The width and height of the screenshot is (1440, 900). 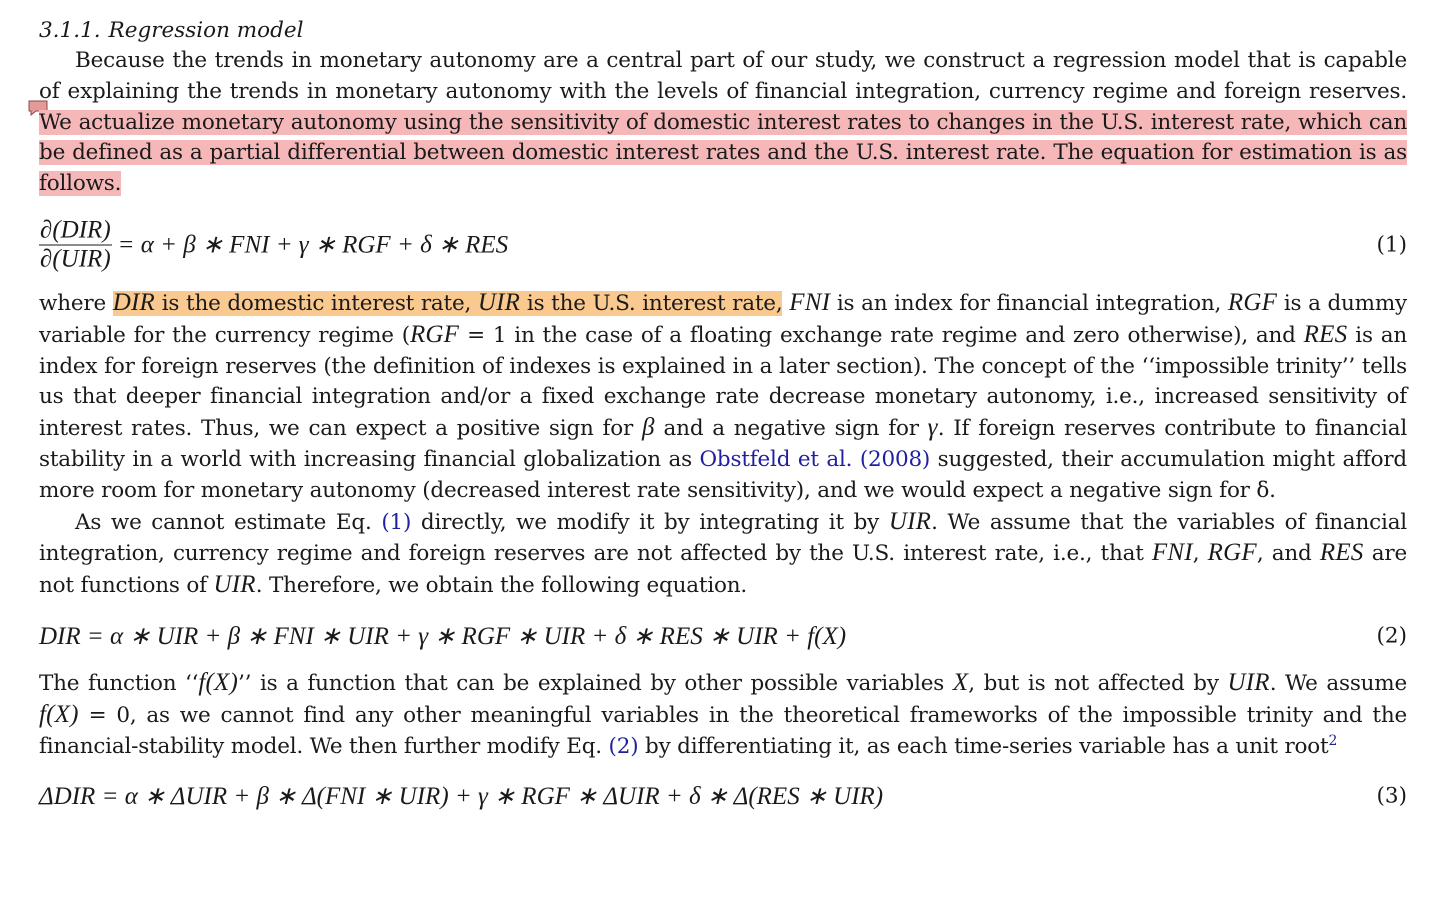 What do you see at coordinates (1288, 554) in the screenshot?
I see `text: , and` at bounding box center [1288, 554].